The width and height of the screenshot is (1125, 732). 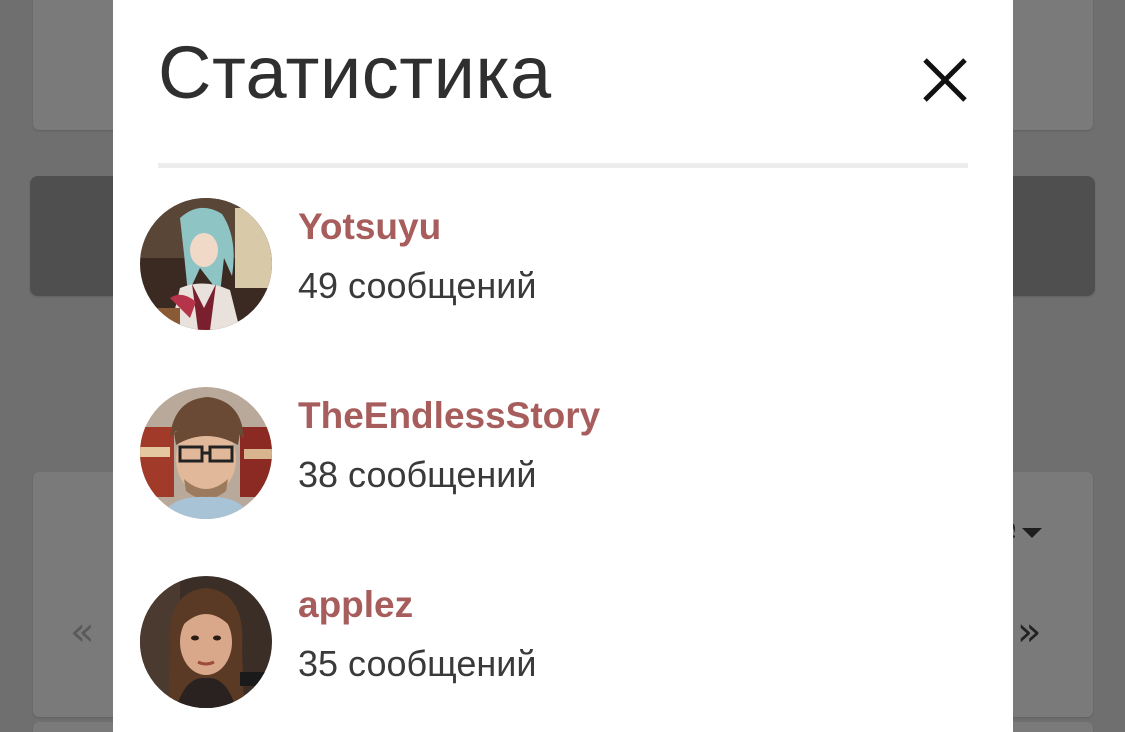 I want to click on double-chevron-right-icon: », so click(x=1029, y=632).